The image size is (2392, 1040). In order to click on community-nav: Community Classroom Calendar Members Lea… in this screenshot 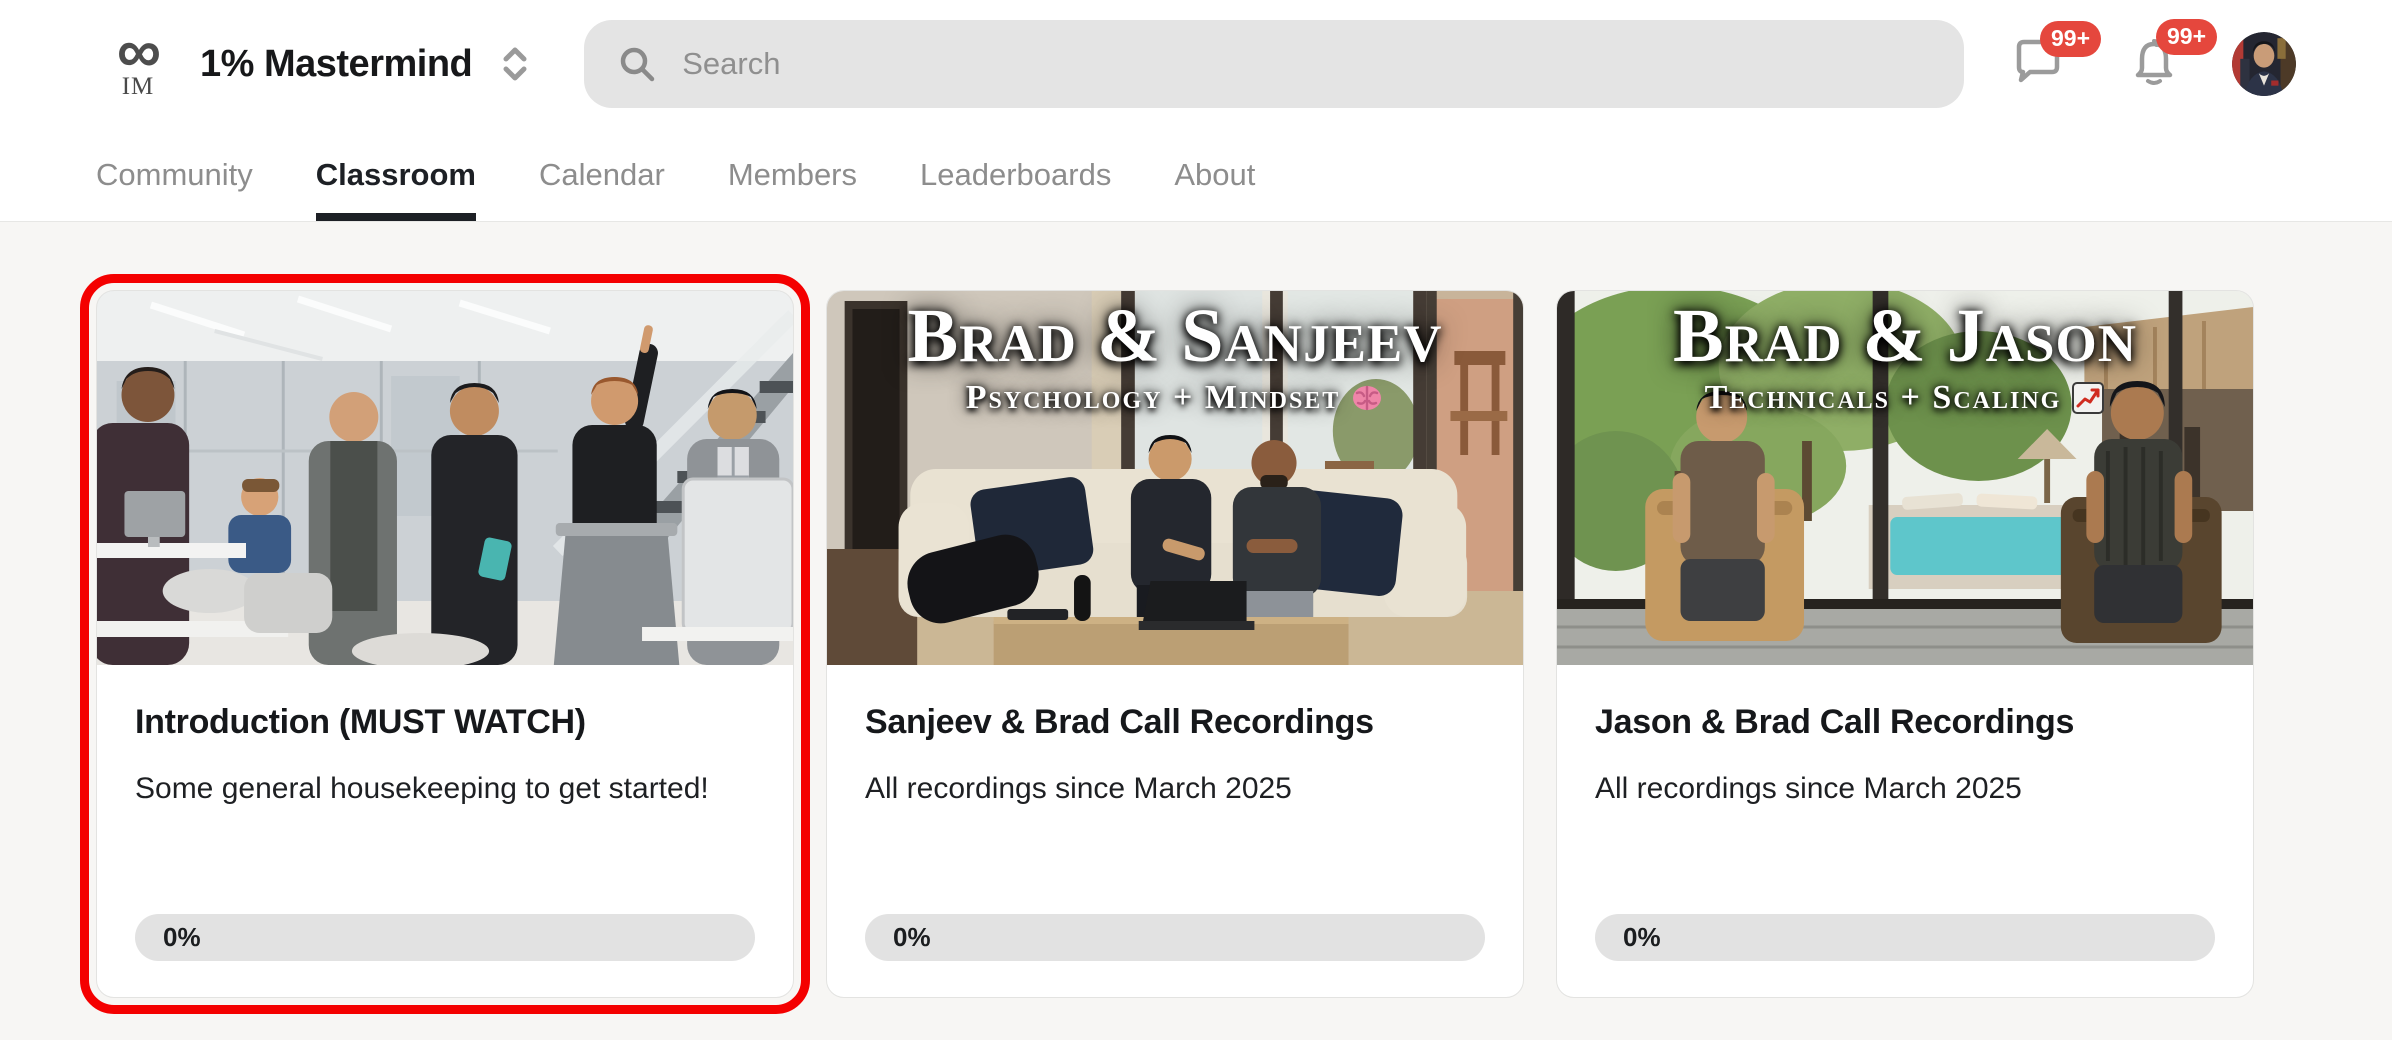, I will do `click(1196, 174)`.